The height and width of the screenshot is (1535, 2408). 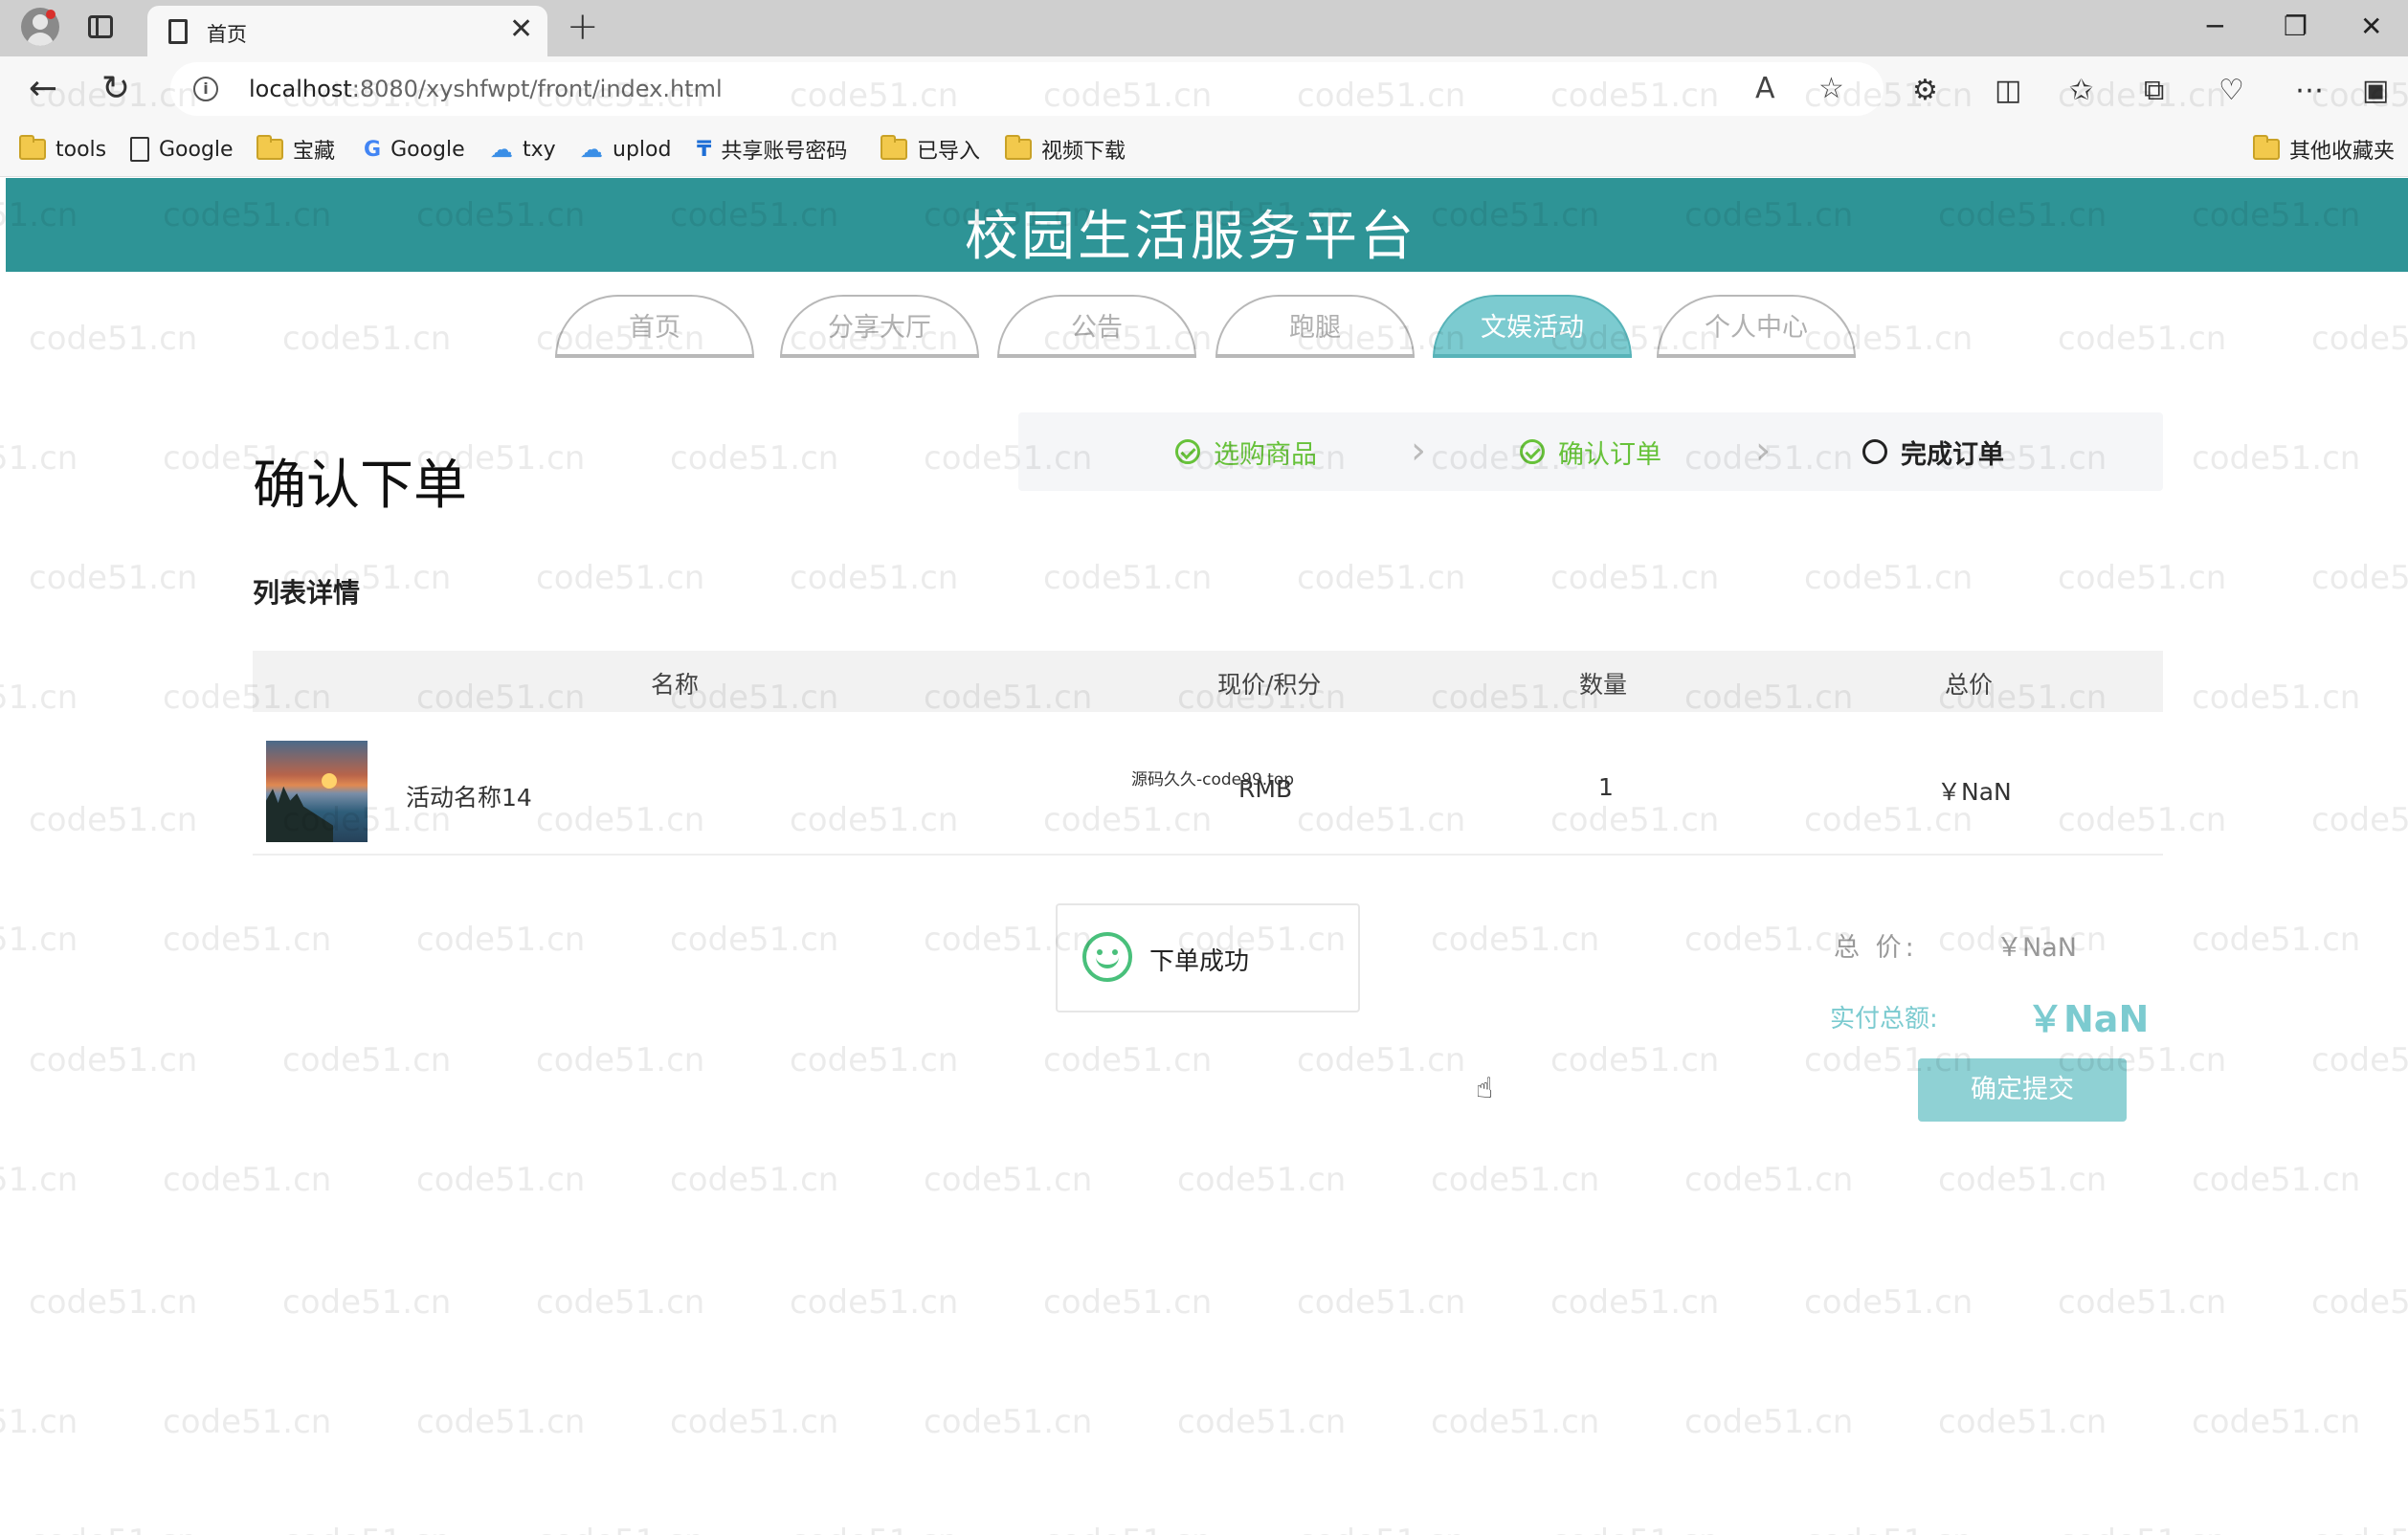 What do you see at coordinates (2088, 1019) in the screenshot?
I see `paid-total-value: ￥NaN` at bounding box center [2088, 1019].